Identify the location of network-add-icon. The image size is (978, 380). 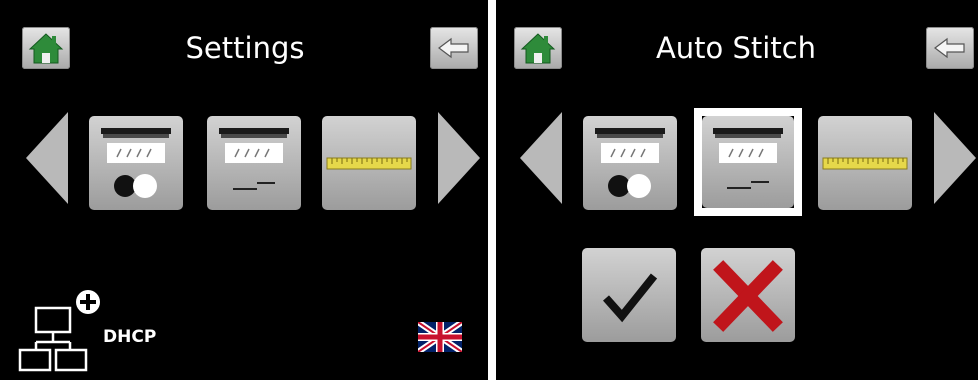
(59, 331).